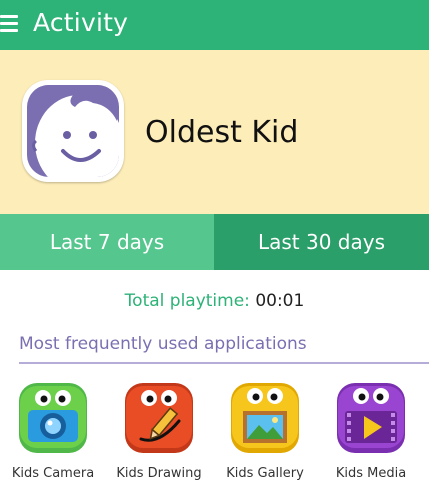  What do you see at coordinates (53, 473) in the screenshot?
I see `app-label: Kids Camera` at bounding box center [53, 473].